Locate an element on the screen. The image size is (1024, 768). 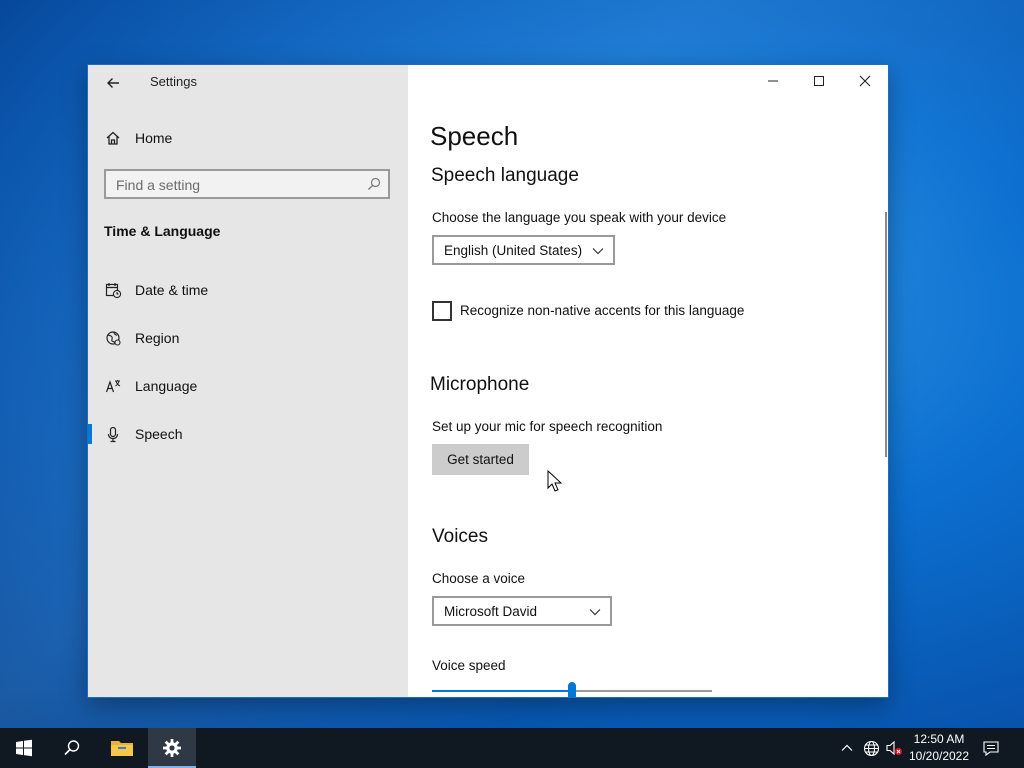
dropdown-value: Microsoft David is located at coordinates (491, 611).